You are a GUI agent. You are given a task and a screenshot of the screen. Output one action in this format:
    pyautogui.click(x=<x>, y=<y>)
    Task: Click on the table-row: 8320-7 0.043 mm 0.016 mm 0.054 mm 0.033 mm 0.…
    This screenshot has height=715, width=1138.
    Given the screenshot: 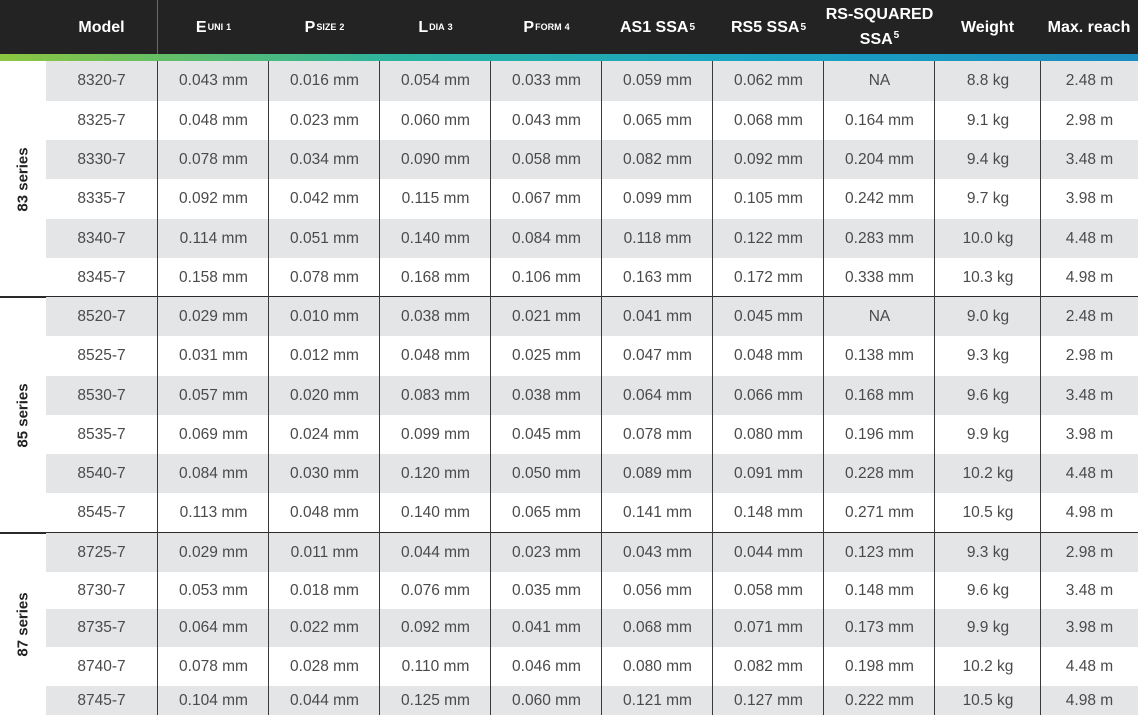 What is the action you would take?
    pyautogui.click(x=592, y=81)
    